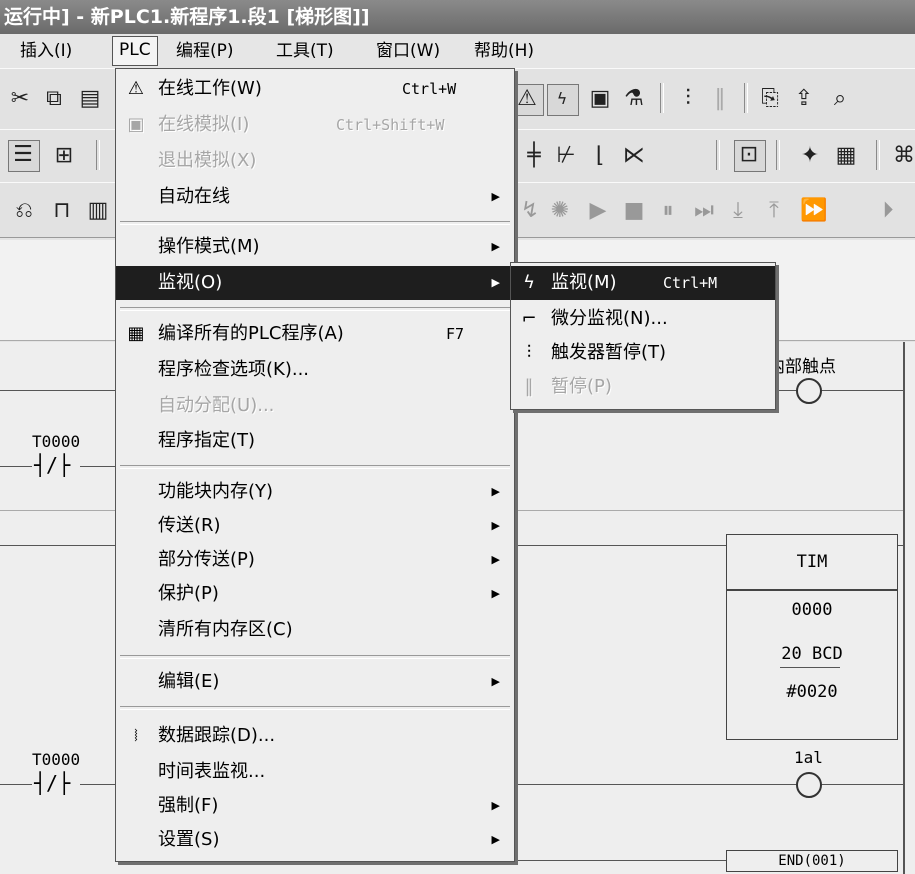 This screenshot has width=915, height=874. I want to click on menu-item-simulate: ▣ 在线模拟(I) Ctrl+Shift+W, so click(315, 125).